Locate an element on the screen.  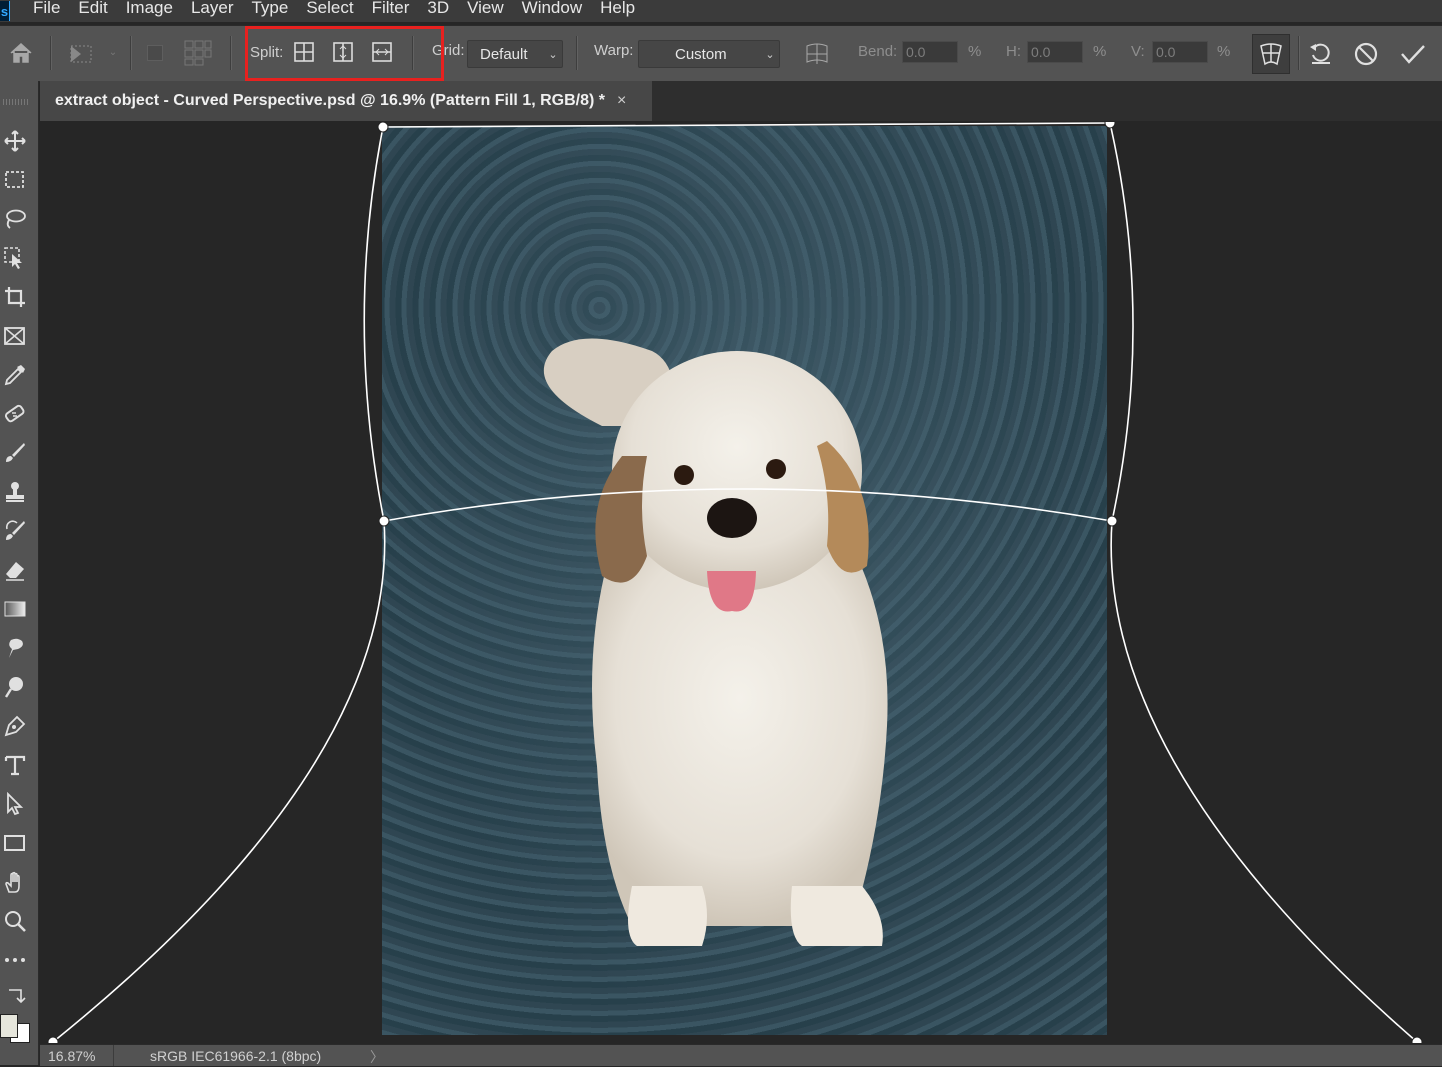
split-vertical-icon is located at coordinates (343, 52).